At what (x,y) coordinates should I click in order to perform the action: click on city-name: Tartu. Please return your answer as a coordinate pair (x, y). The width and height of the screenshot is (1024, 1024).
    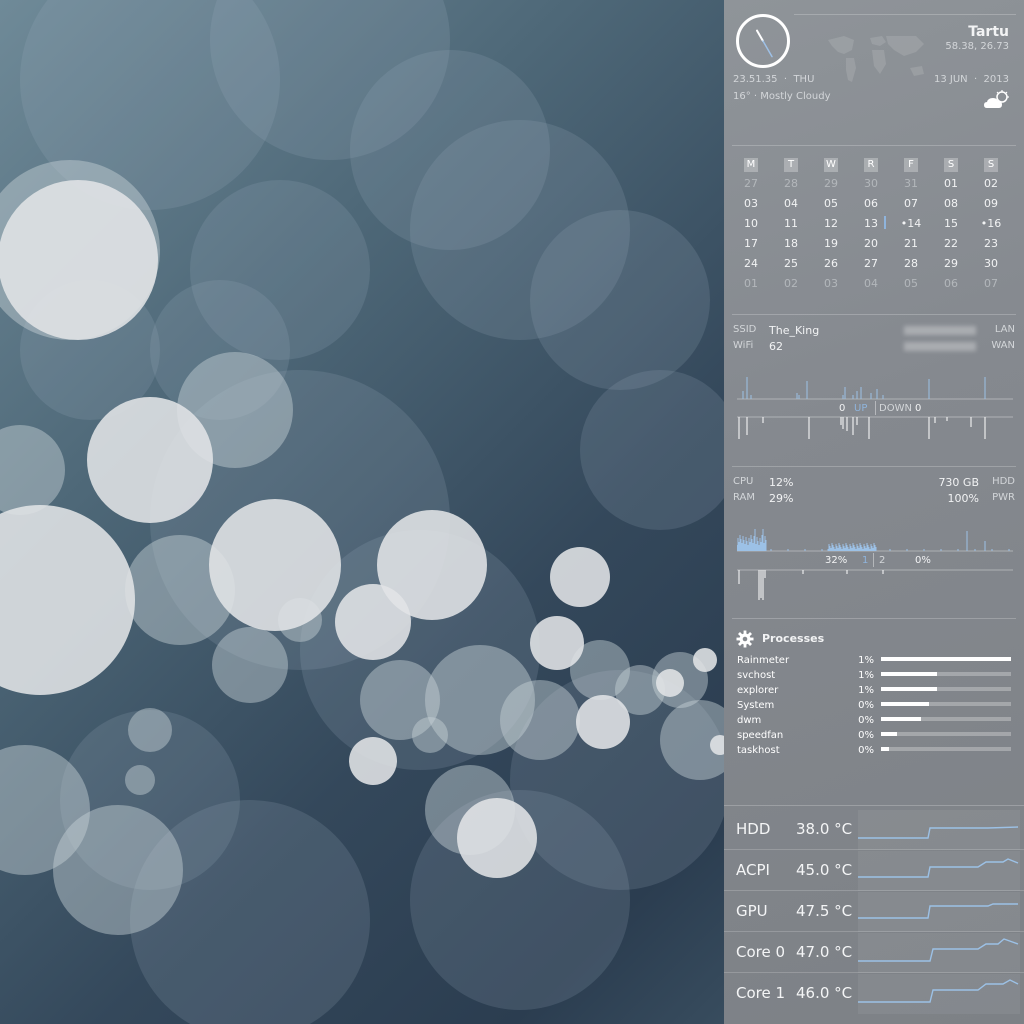
    Looking at the image, I should click on (988, 32).